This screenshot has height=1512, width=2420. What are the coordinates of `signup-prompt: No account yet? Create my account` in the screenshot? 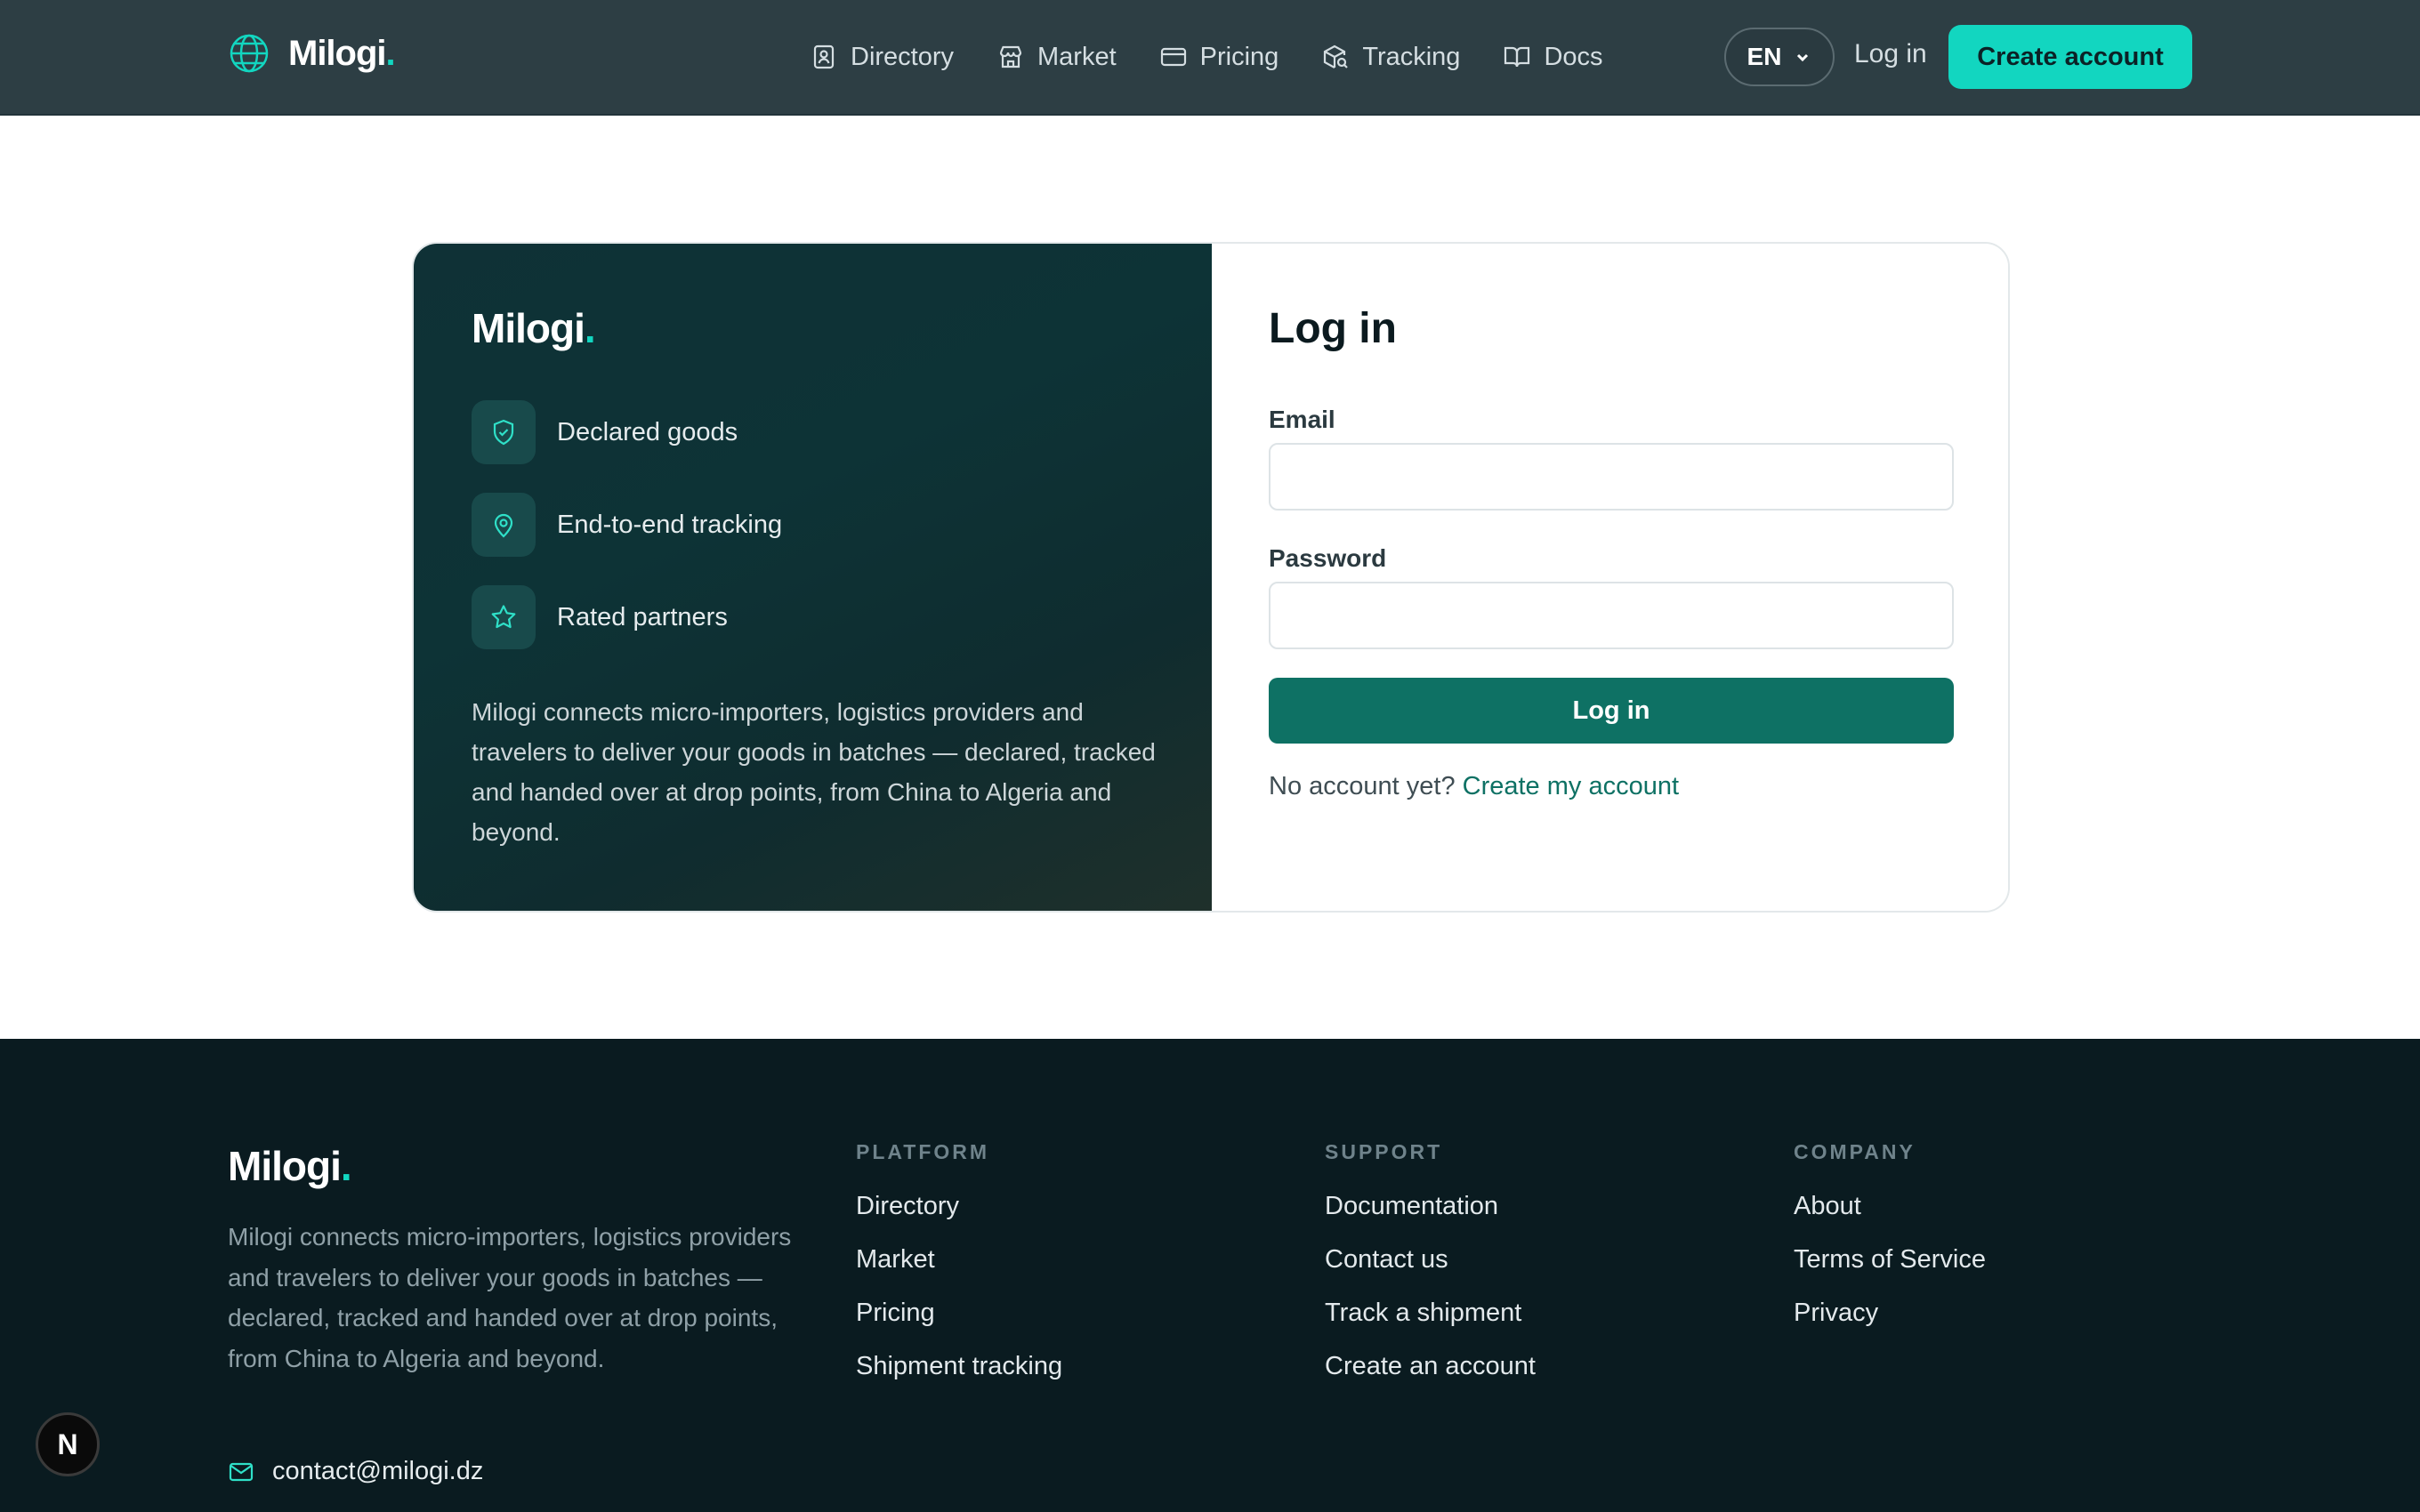 It's located at (1474, 786).